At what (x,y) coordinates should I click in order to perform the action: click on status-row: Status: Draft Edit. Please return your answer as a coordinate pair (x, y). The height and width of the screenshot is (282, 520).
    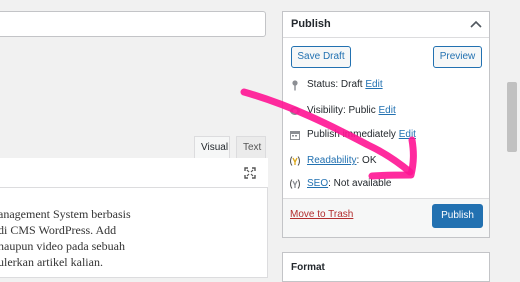
    Looking at the image, I should click on (336, 85).